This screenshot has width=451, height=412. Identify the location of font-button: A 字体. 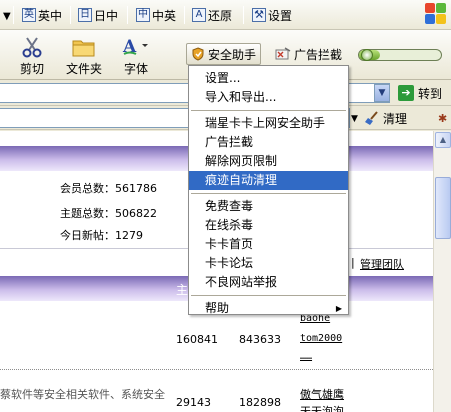
(136, 56).